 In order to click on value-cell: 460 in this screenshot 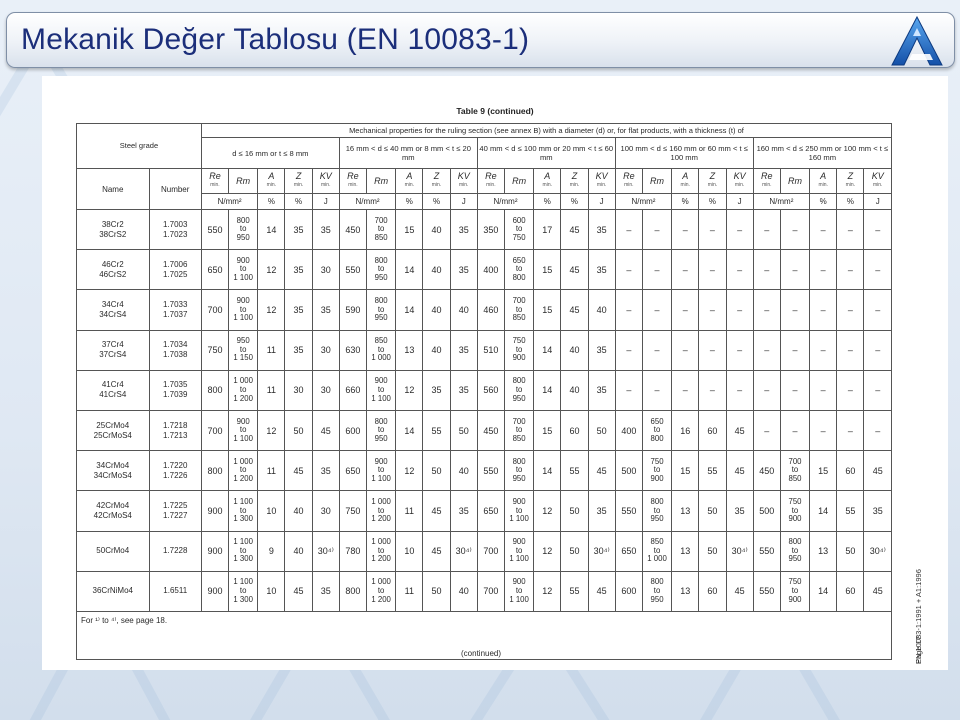, I will do `click(490, 310)`.